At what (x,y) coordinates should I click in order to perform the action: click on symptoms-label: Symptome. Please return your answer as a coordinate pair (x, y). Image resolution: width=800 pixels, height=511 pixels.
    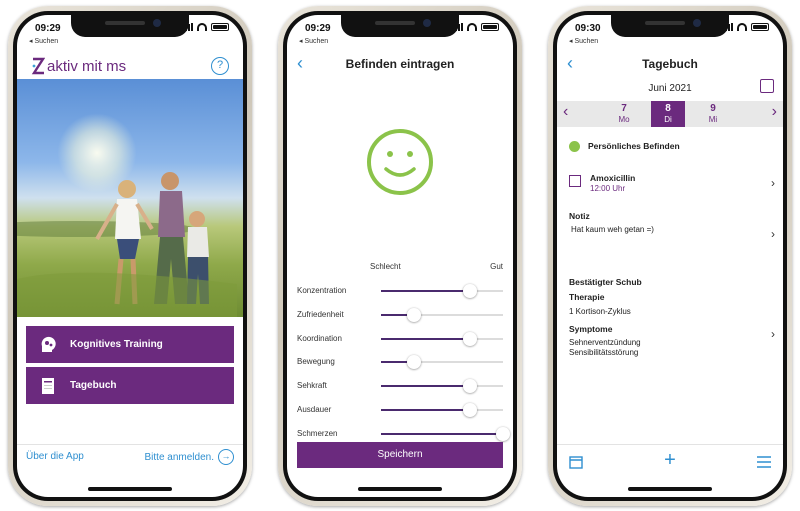
    Looking at the image, I should click on (591, 329).